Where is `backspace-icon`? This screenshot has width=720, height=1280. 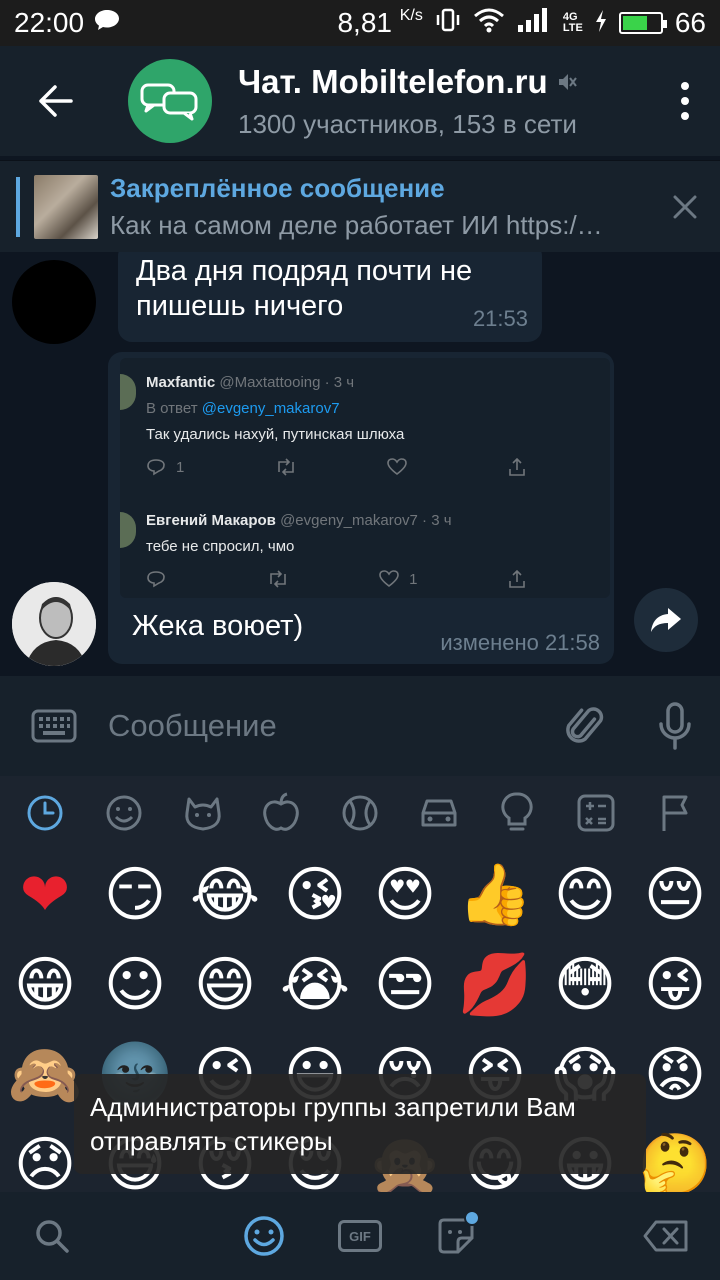 backspace-icon is located at coordinates (665, 1236).